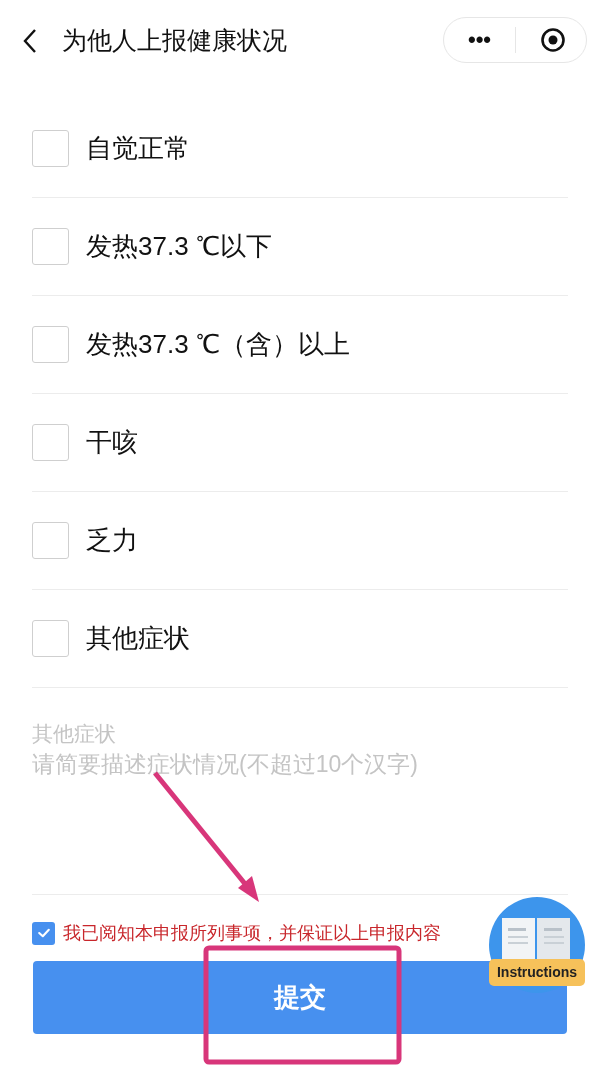  What do you see at coordinates (74, 734) in the screenshot?
I see `field-label: 其他症状` at bounding box center [74, 734].